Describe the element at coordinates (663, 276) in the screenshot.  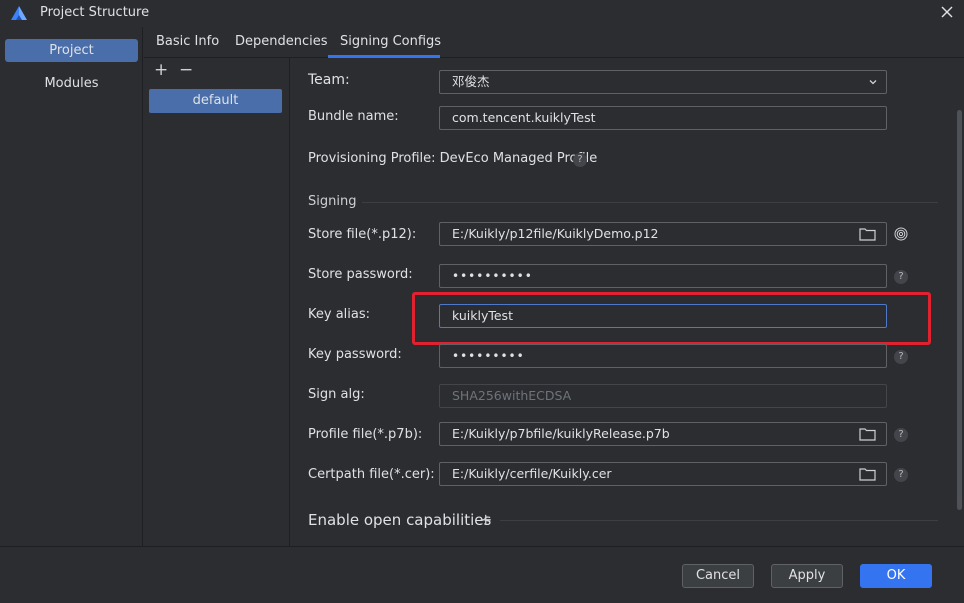
I see `store-password-input: ••••••••••` at that location.